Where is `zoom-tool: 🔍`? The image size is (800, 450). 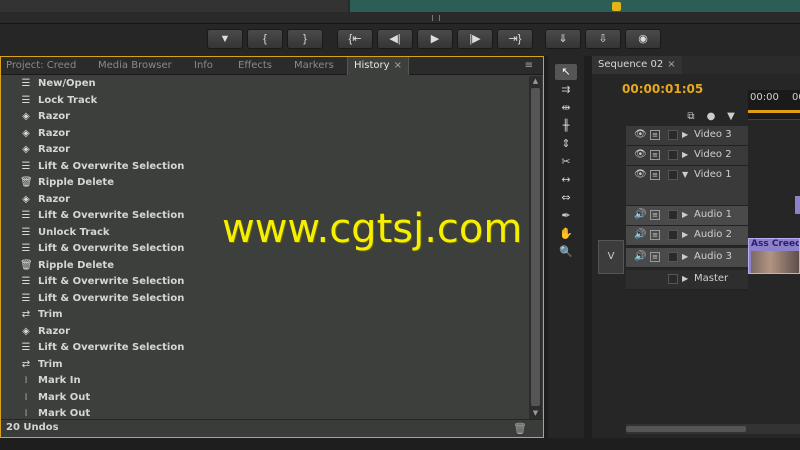 zoom-tool: 🔍 is located at coordinates (566, 252).